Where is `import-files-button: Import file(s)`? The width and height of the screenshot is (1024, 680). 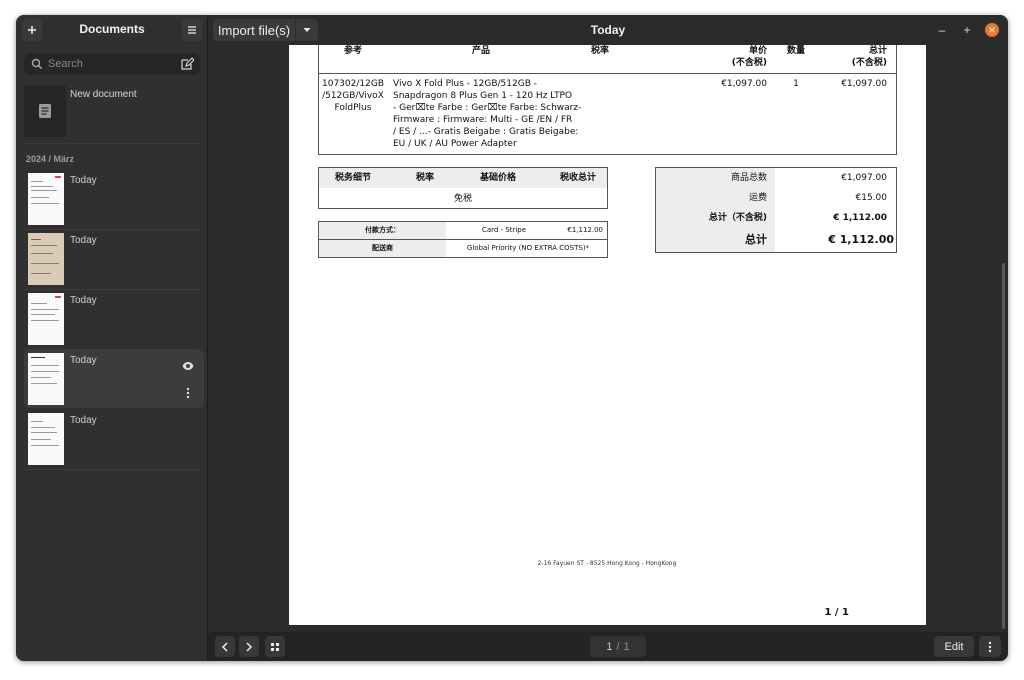 import-files-button: Import file(s) is located at coordinates (254, 30).